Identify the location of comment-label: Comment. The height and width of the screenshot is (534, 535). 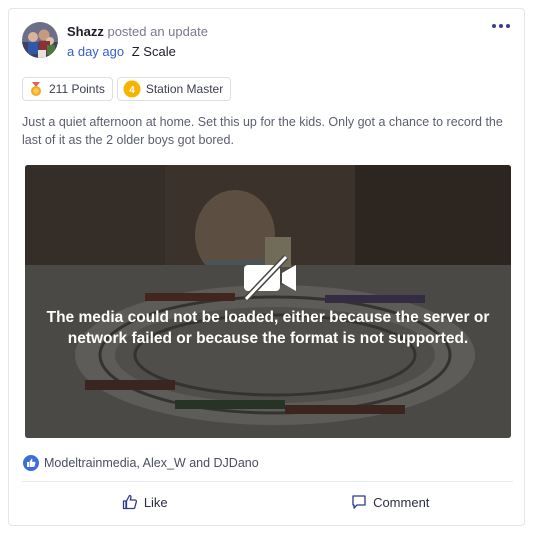
(401, 502).